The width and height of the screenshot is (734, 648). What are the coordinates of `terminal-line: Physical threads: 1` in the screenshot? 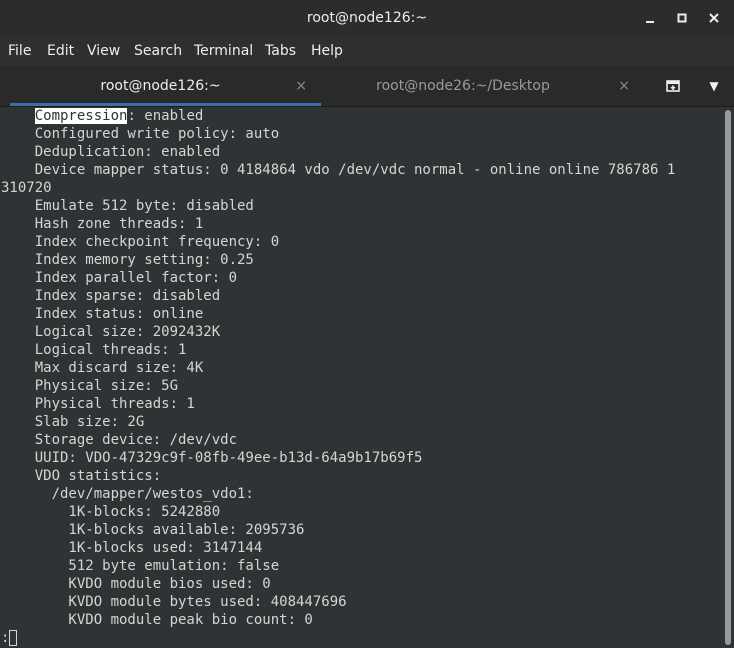 It's located at (98, 404).